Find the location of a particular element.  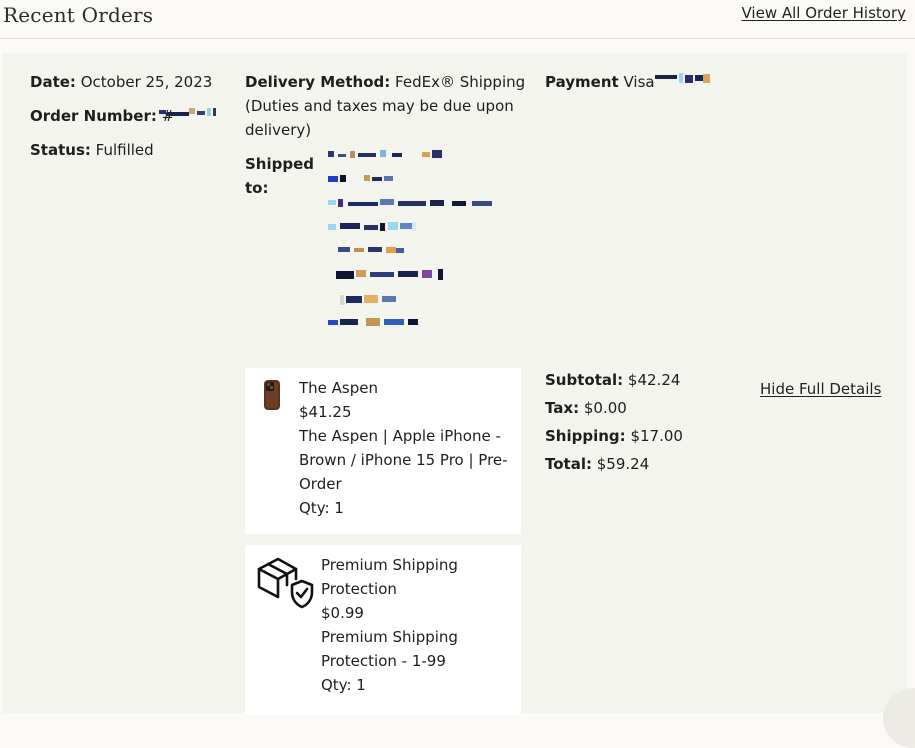

tax-value: $0.00 is located at coordinates (605, 408).